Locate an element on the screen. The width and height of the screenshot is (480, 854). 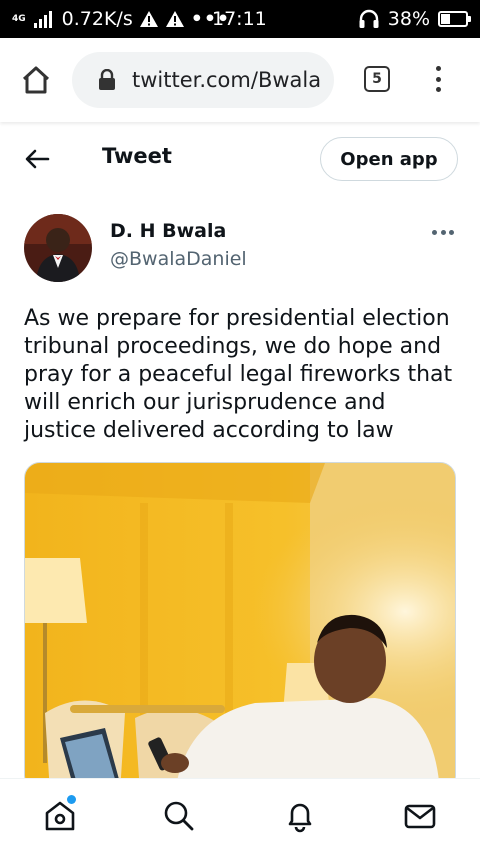
search-icon is located at coordinates (179, 816).